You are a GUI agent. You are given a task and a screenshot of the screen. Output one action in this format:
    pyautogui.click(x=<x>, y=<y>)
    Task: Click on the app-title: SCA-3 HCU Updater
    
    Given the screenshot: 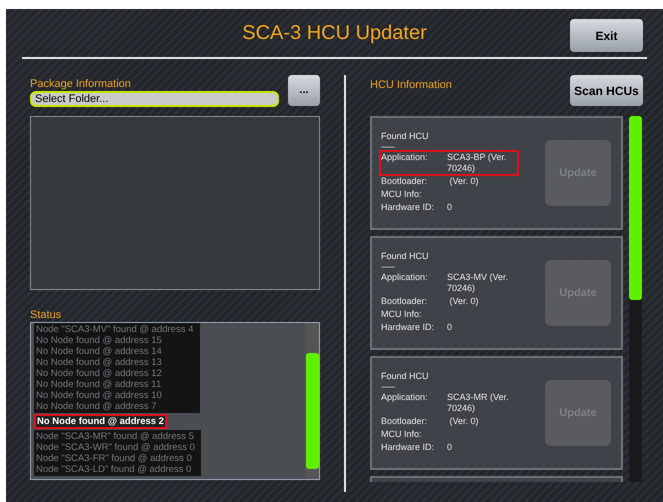 What is the action you would take?
    pyautogui.click(x=334, y=33)
    